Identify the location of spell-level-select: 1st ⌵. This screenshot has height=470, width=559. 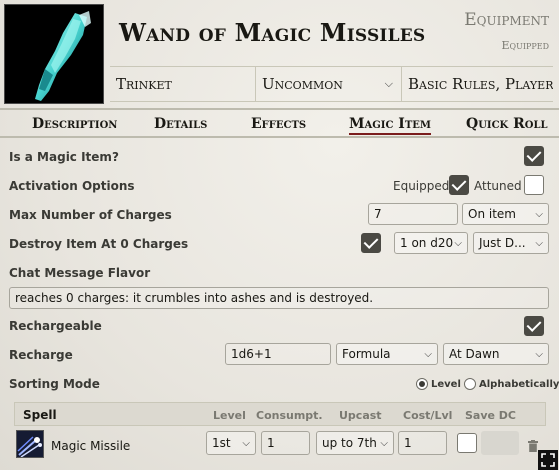
(231, 443).